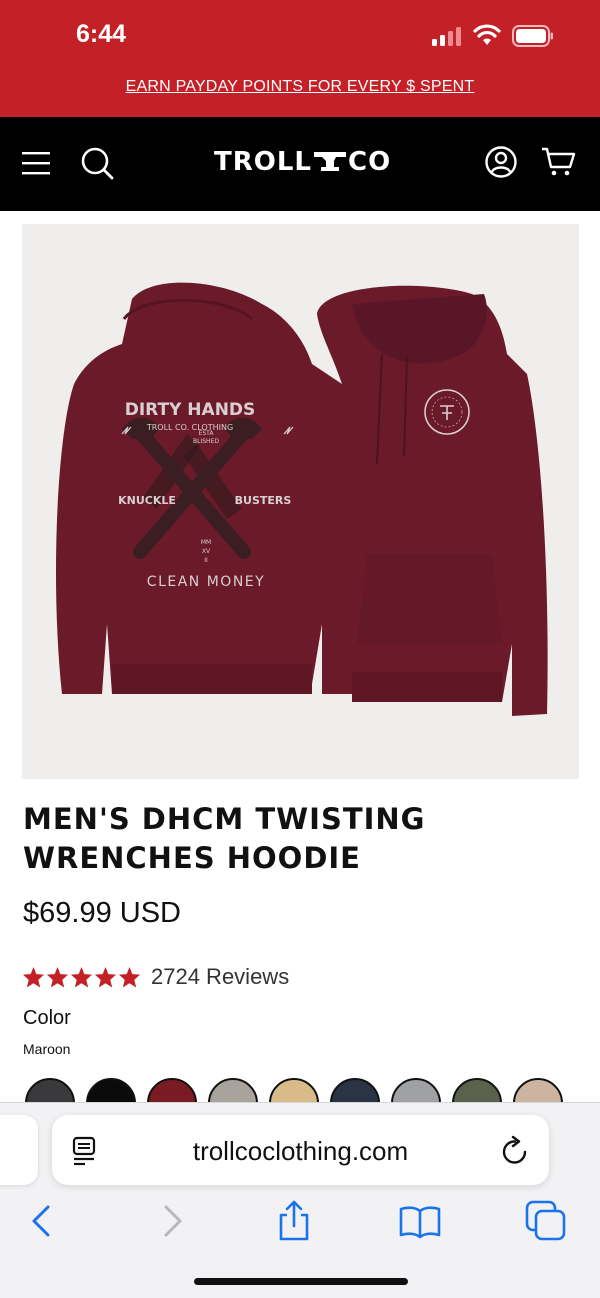 Image resolution: width=600 pixels, height=1298 pixels. What do you see at coordinates (42, 1221) in the screenshot?
I see `back-icon` at bounding box center [42, 1221].